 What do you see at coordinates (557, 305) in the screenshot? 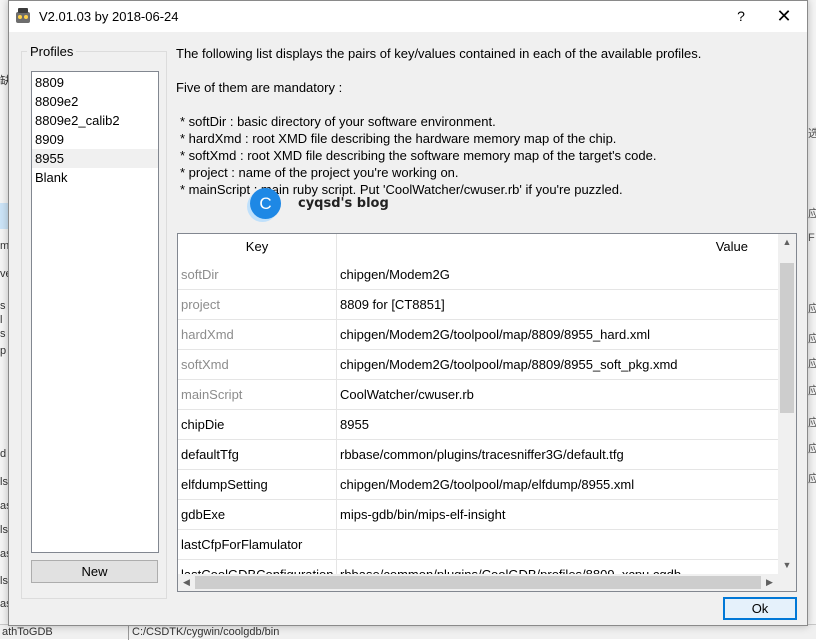
I see `row-value: 8809 for [CT8851]` at bounding box center [557, 305].